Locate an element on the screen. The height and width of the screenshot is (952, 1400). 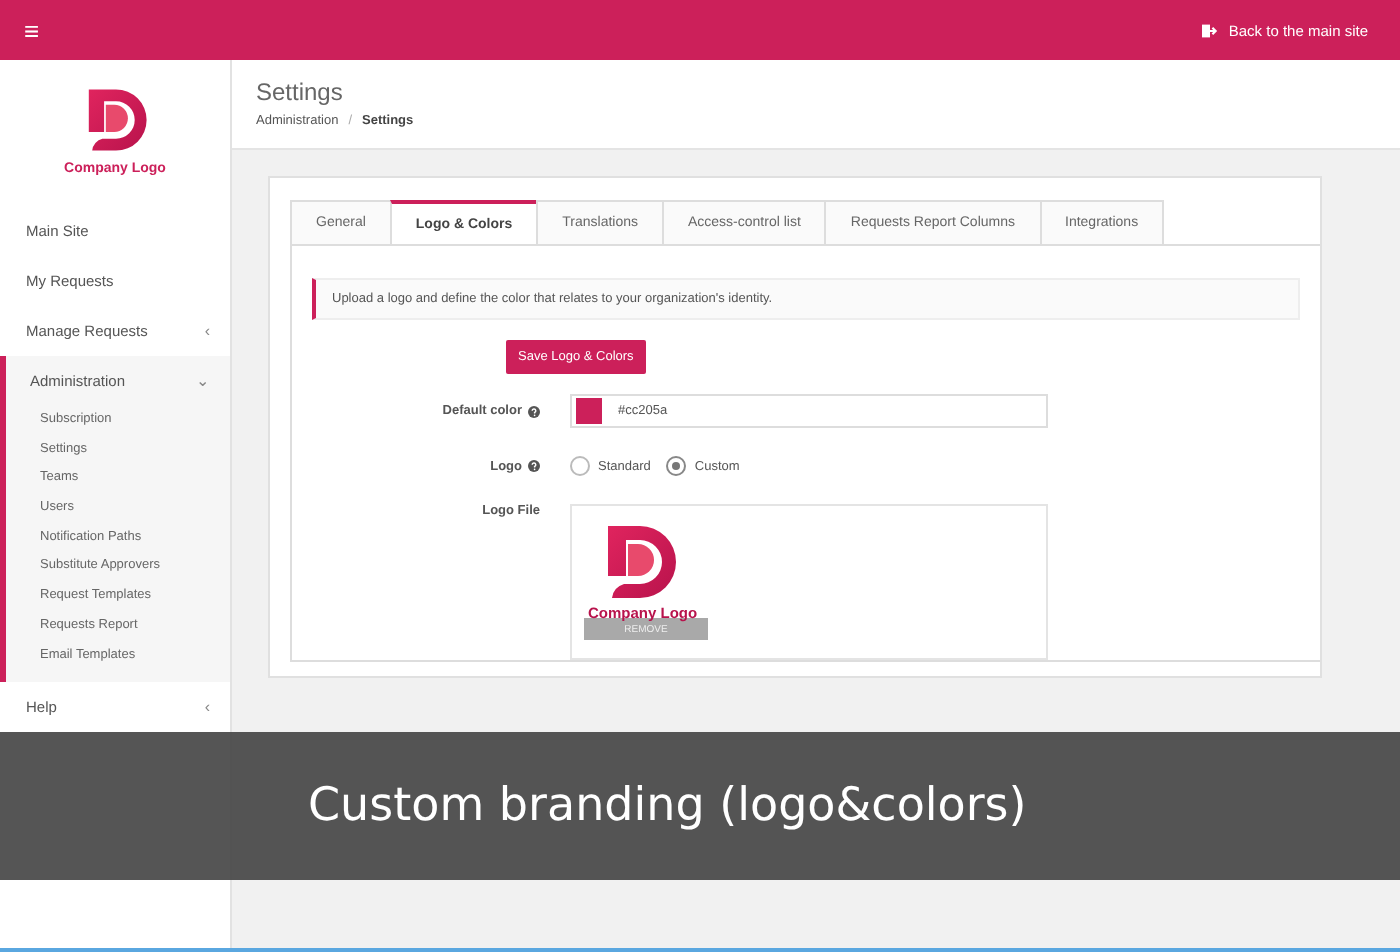
exit-icon is located at coordinates (1210, 30).